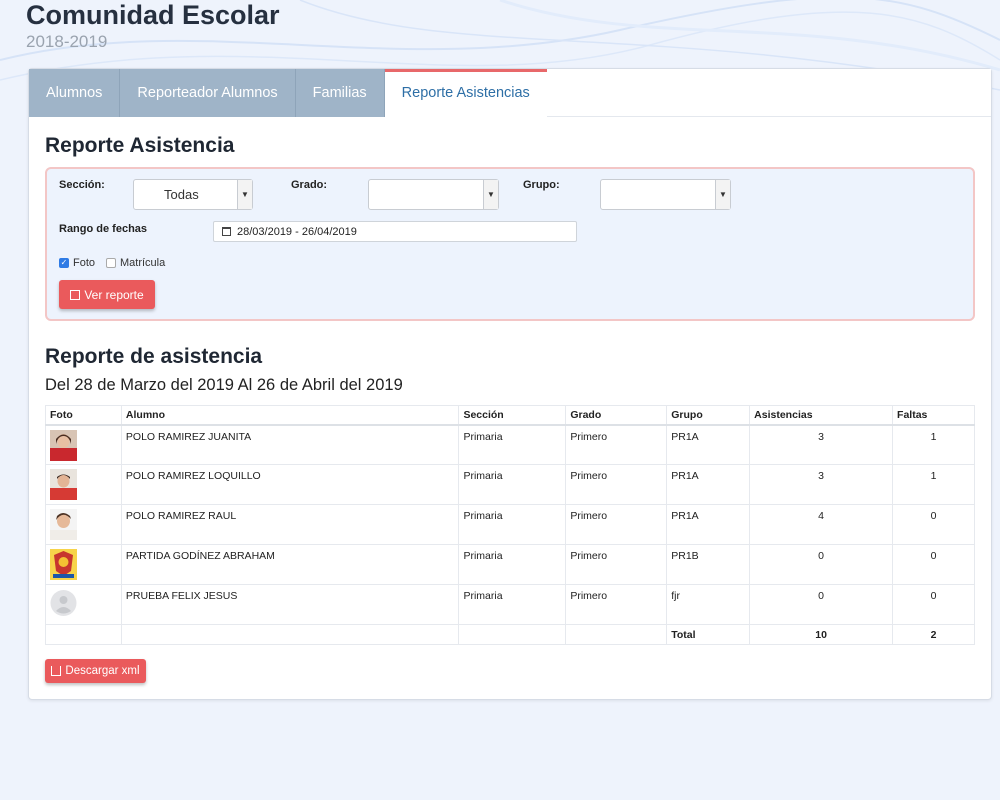  What do you see at coordinates (290, 415) in the screenshot?
I see `column-header-alumno: Alumno` at bounding box center [290, 415].